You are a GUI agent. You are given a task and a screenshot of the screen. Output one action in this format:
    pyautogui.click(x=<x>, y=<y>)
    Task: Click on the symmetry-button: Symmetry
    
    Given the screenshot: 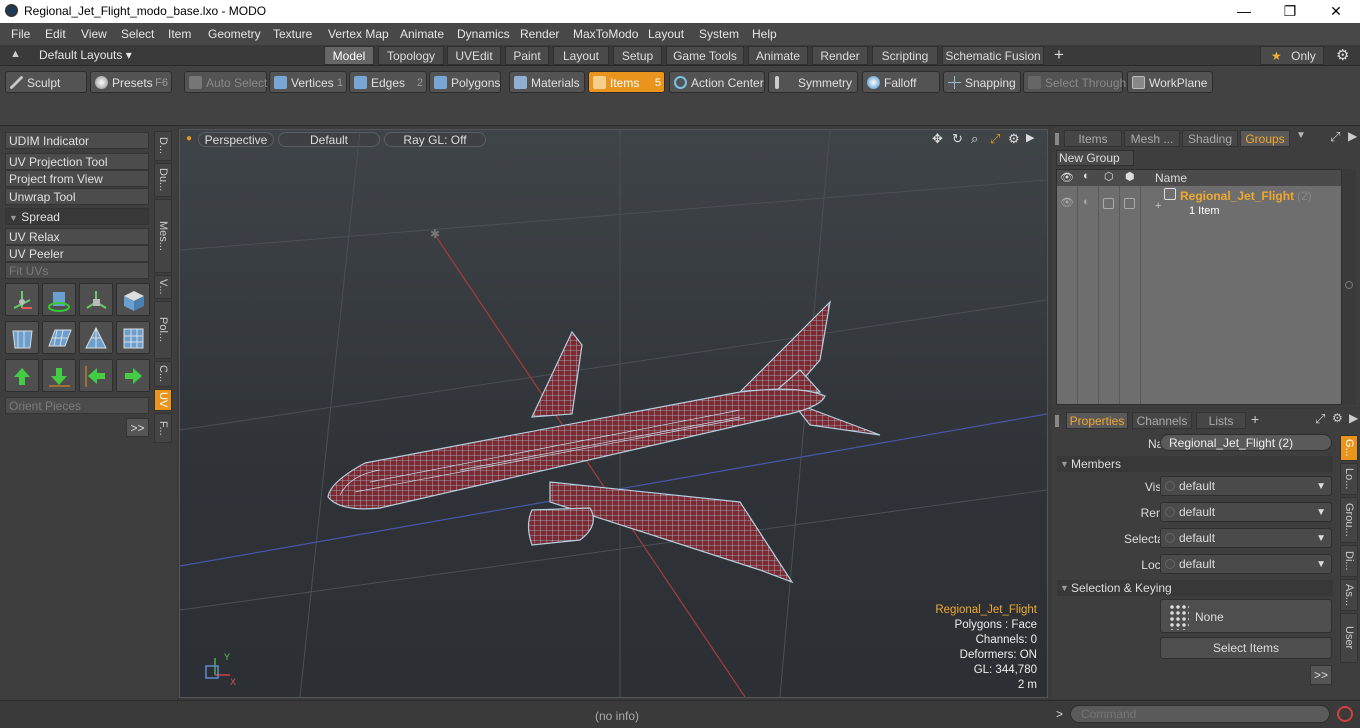 What is the action you would take?
    pyautogui.click(x=813, y=82)
    